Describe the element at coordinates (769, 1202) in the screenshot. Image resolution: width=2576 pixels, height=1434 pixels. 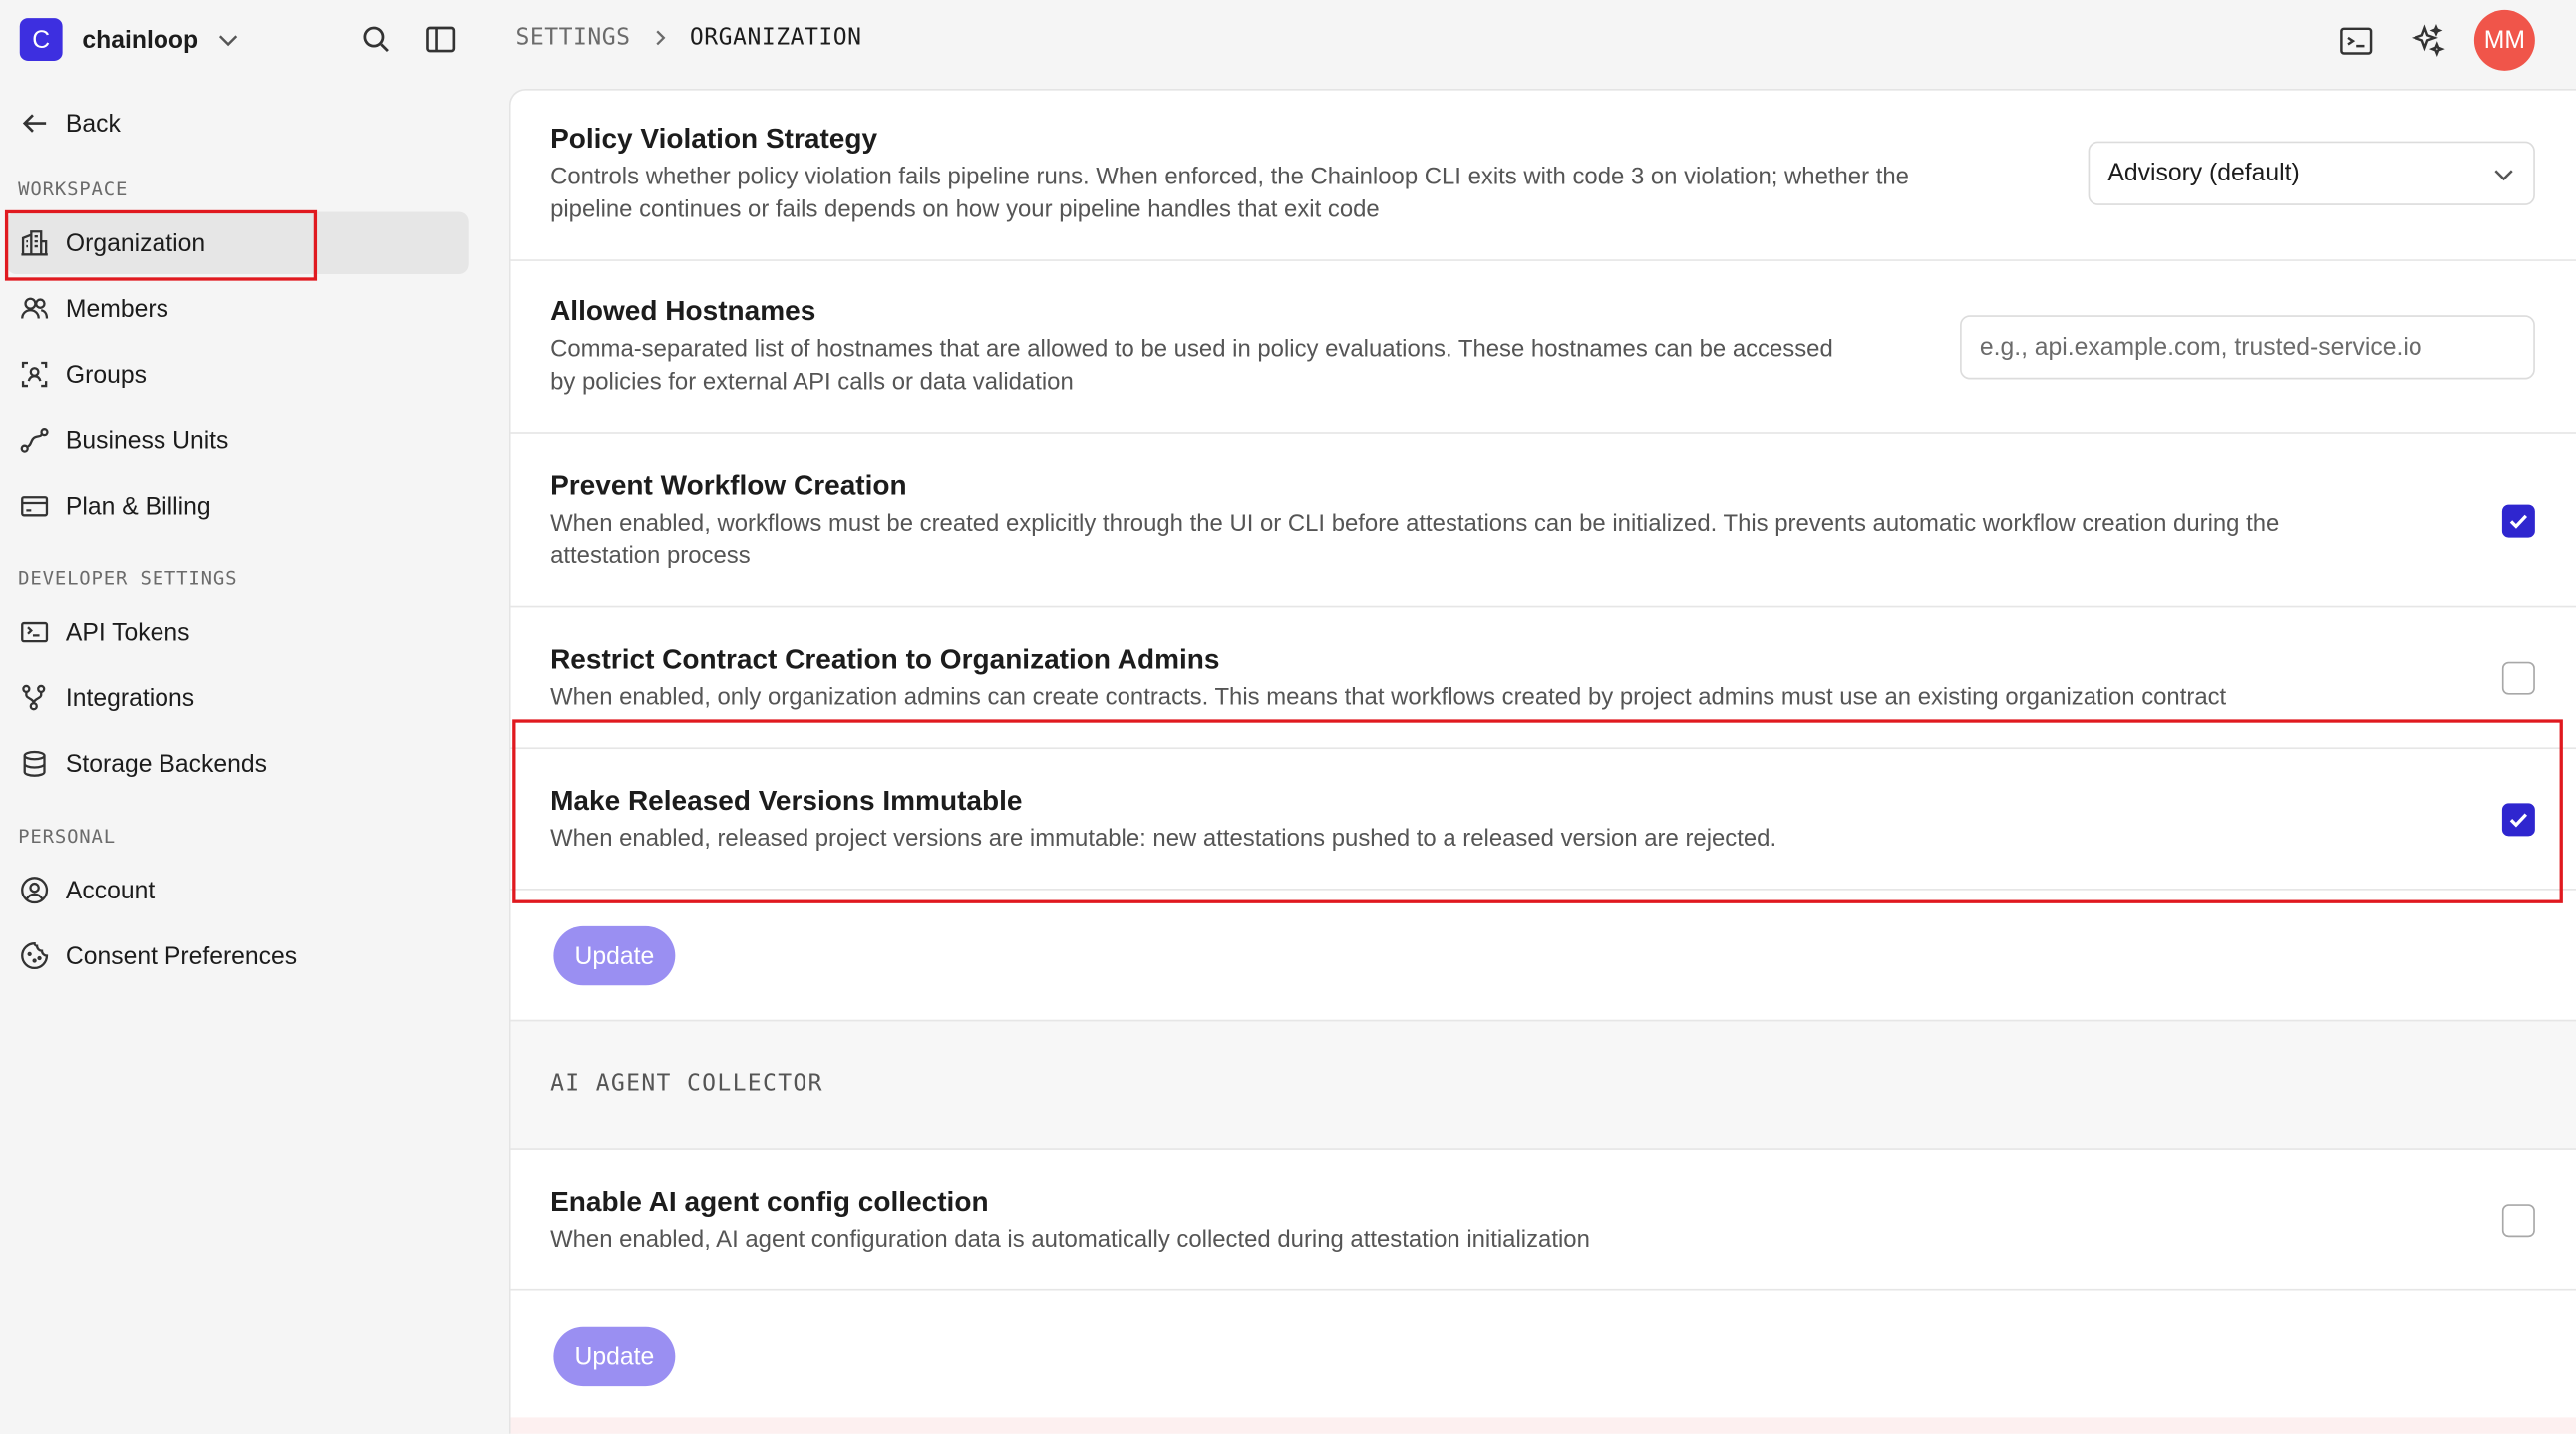
I see `setting-title: Enable AI agent config collection` at that location.